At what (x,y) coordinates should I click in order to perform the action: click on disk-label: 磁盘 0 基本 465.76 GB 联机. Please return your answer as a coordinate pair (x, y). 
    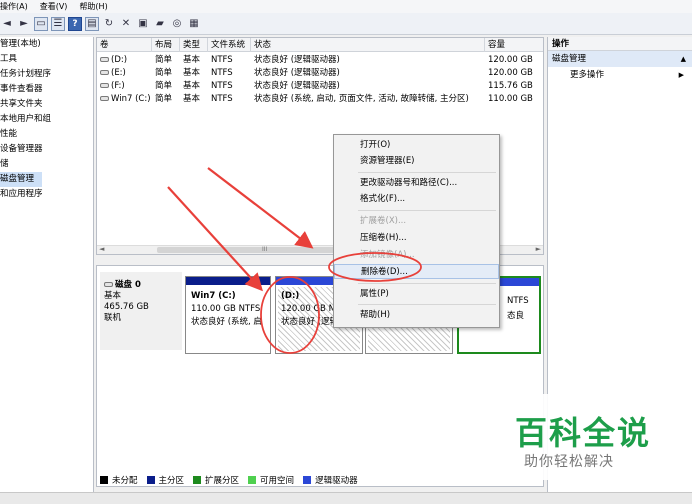
    Looking at the image, I should click on (141, 311).